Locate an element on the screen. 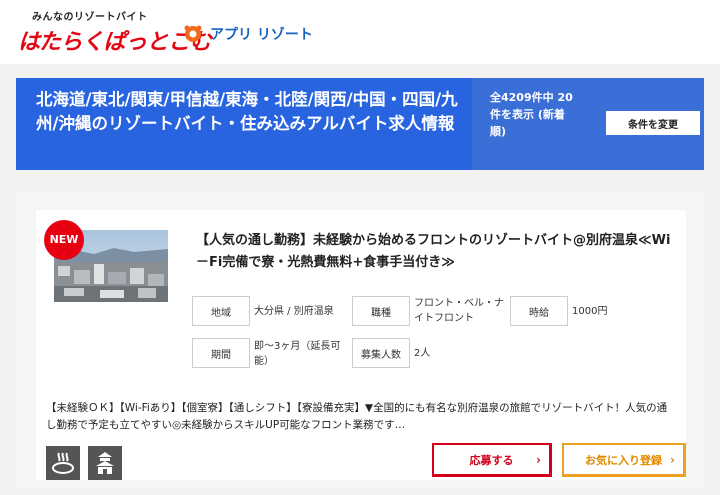  add-favorite-label: お気に入り登録 is located at coordinates (623, 460).